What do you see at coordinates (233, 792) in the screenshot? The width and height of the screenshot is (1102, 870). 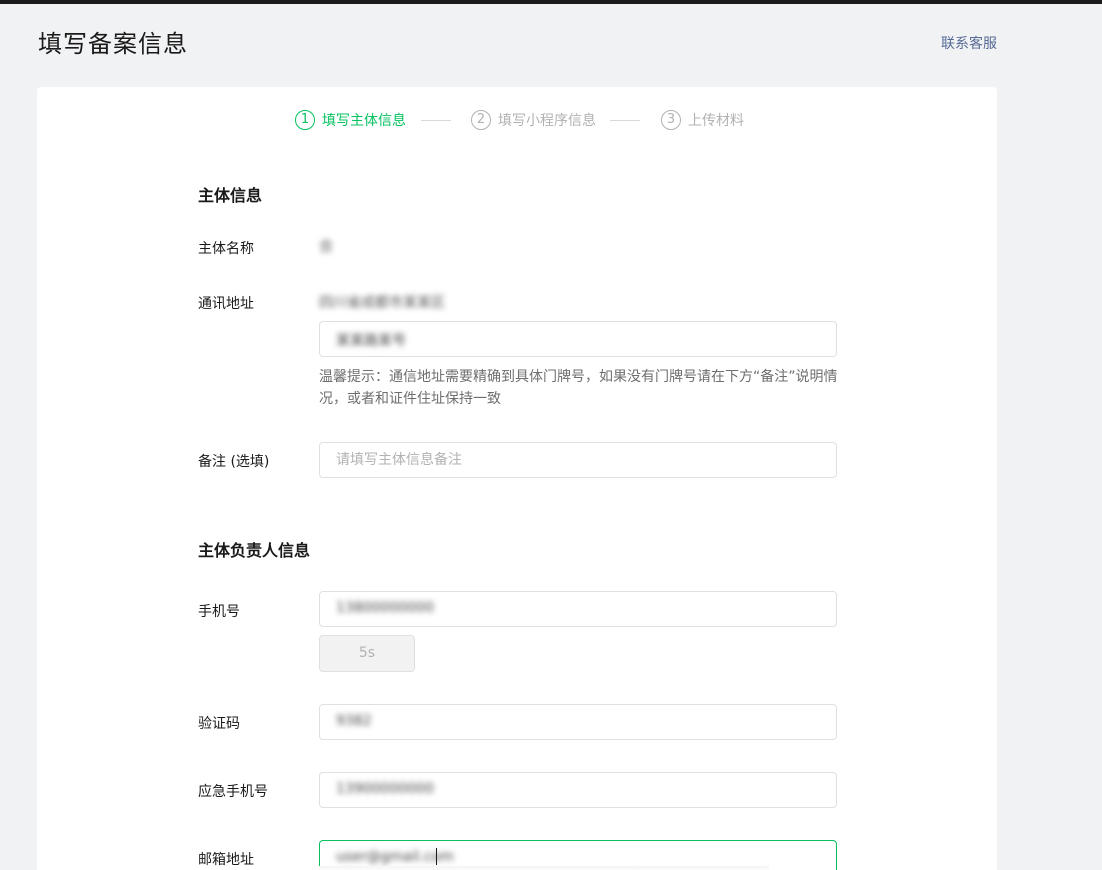 I see `emergency-phone-label: 应急手机号` at bounding box center [233, 792].